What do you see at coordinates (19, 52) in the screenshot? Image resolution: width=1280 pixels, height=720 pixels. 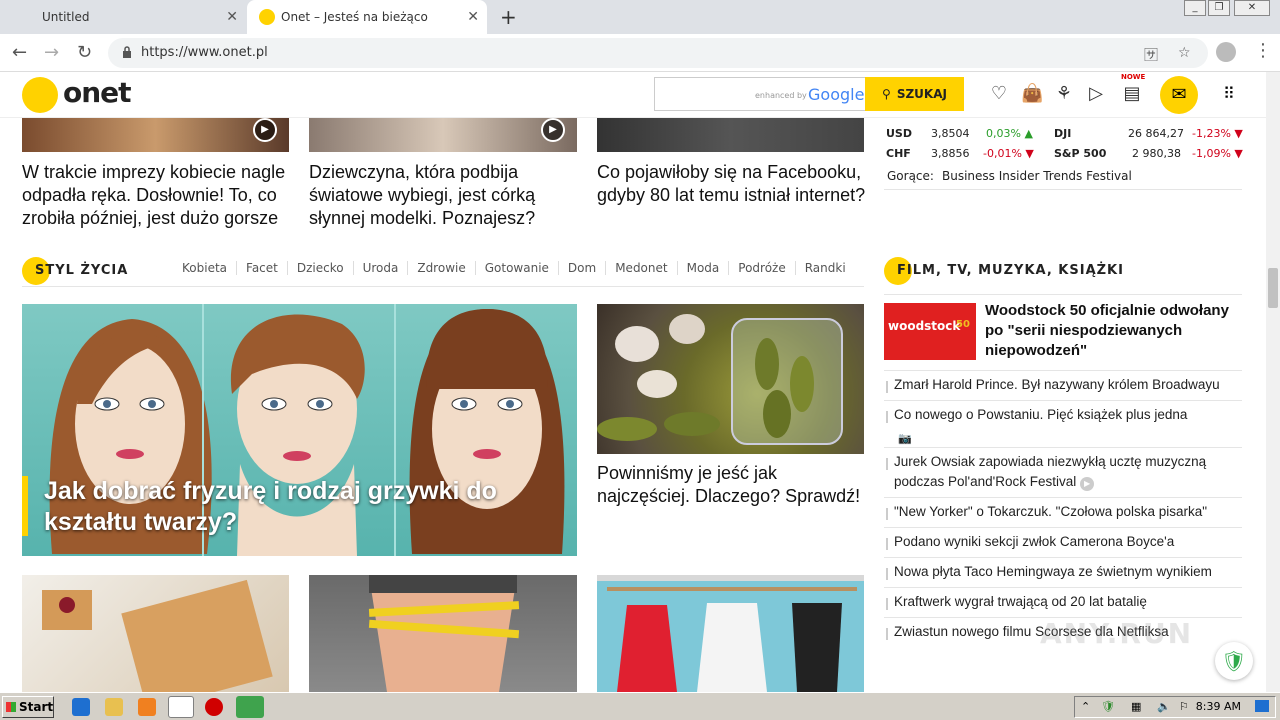 I see `back-icon: ←` at bounding box center [19, 52].